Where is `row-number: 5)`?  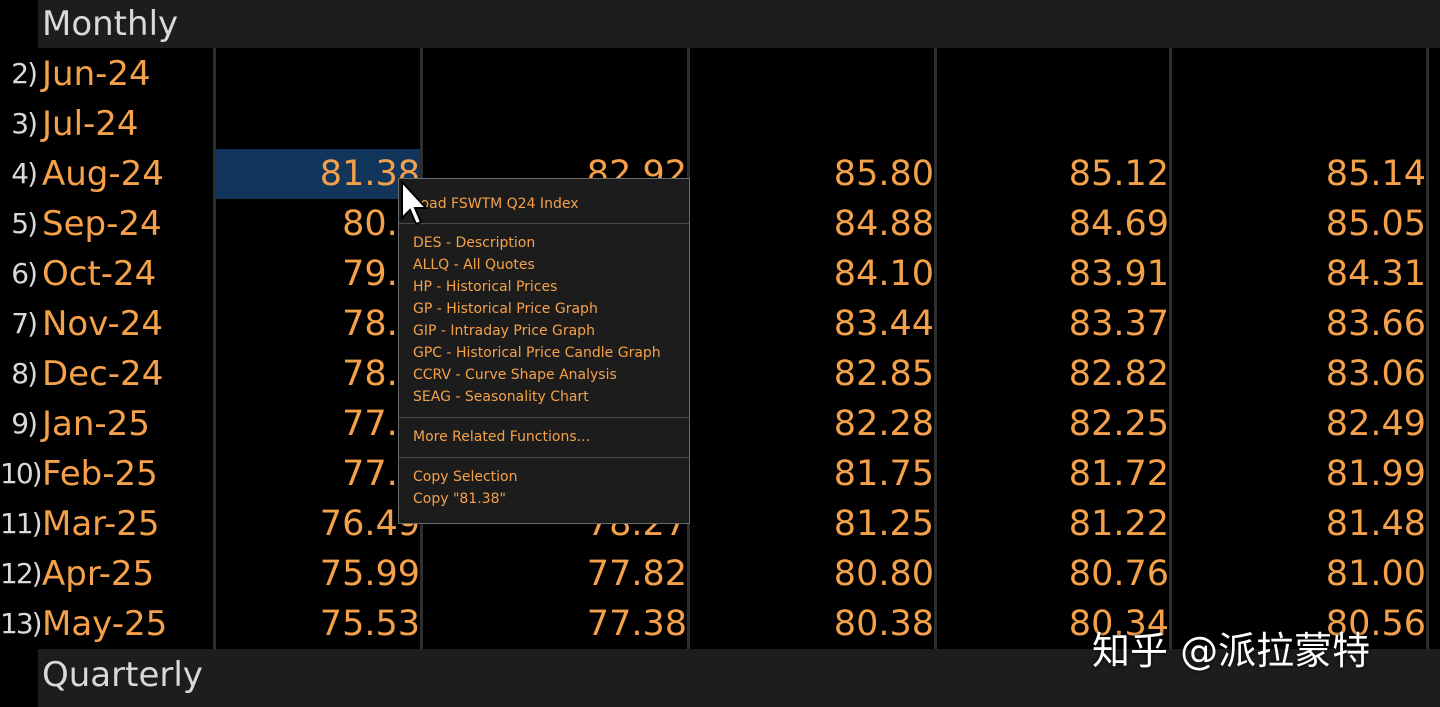 row-number: 5) is located at coordinates (24, 223).